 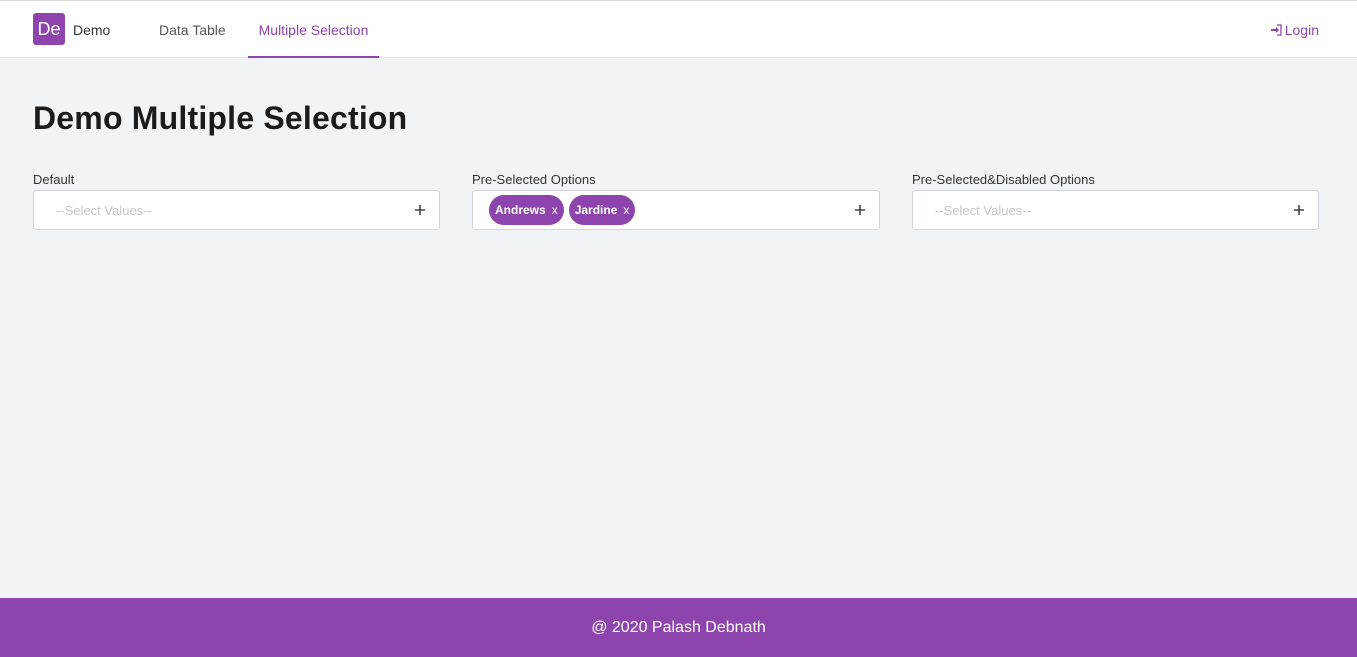 I want to click on brand-logo: De, so click(x=49, y=29).